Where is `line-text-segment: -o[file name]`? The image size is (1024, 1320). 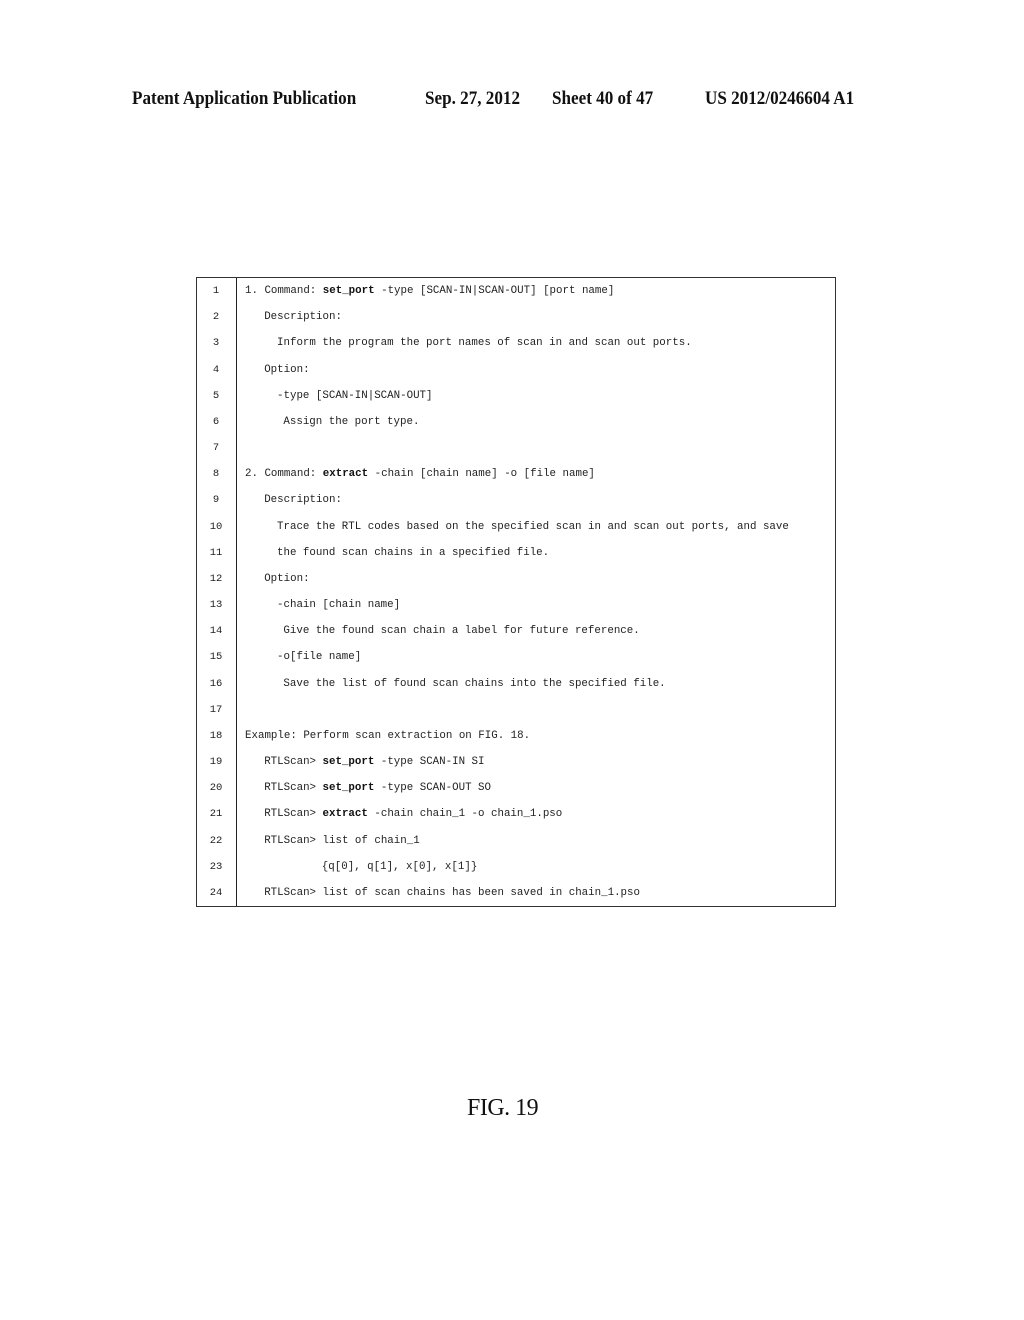 line-text-segment: -o[file name] is located at coordinates (319, 657).